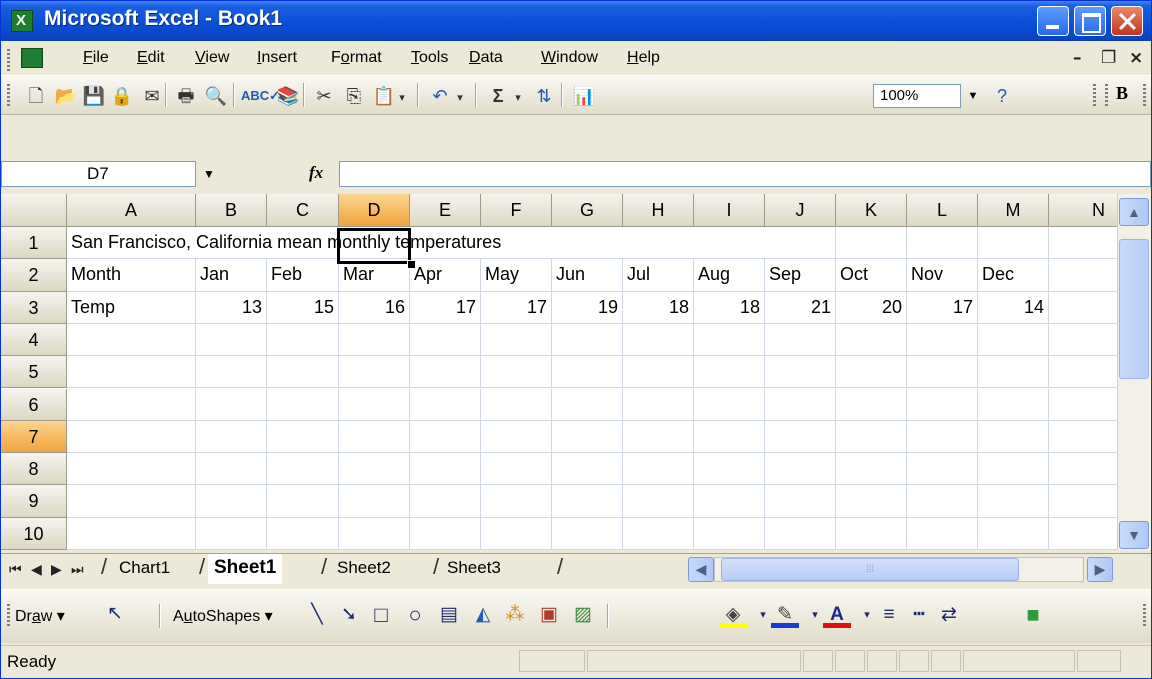  Describe the element at coordinates (131, 275) in the screenshot. I see `table-cell: Month` at that location.